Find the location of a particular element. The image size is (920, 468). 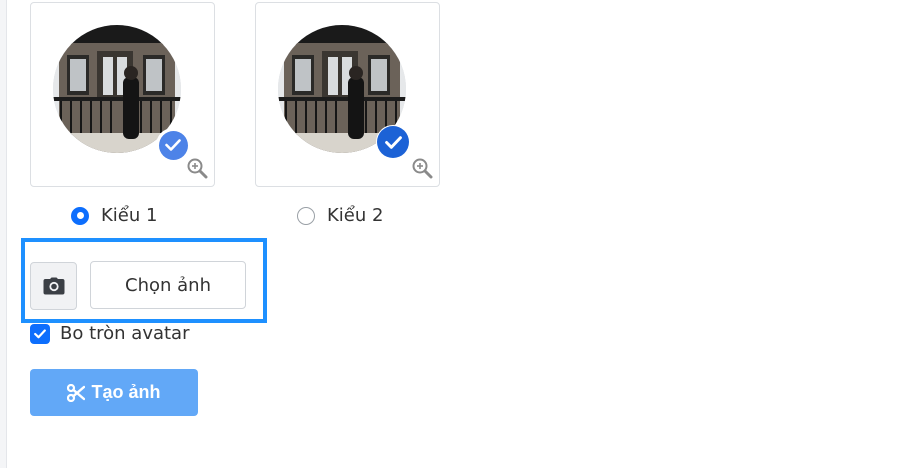

style-2-option: Kiểu 2 is located at coordinates (340, 215).